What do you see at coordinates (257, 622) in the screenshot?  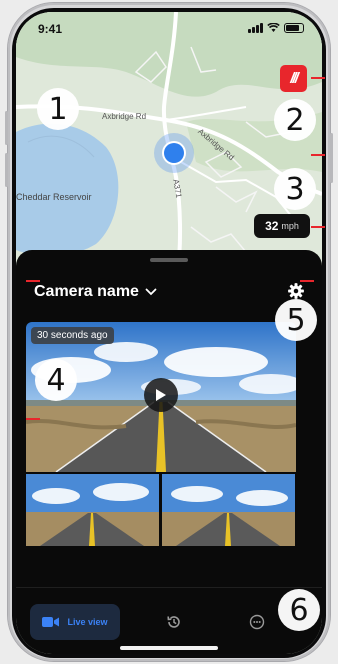 I see `more-icon` at bounding box center [257, 622].